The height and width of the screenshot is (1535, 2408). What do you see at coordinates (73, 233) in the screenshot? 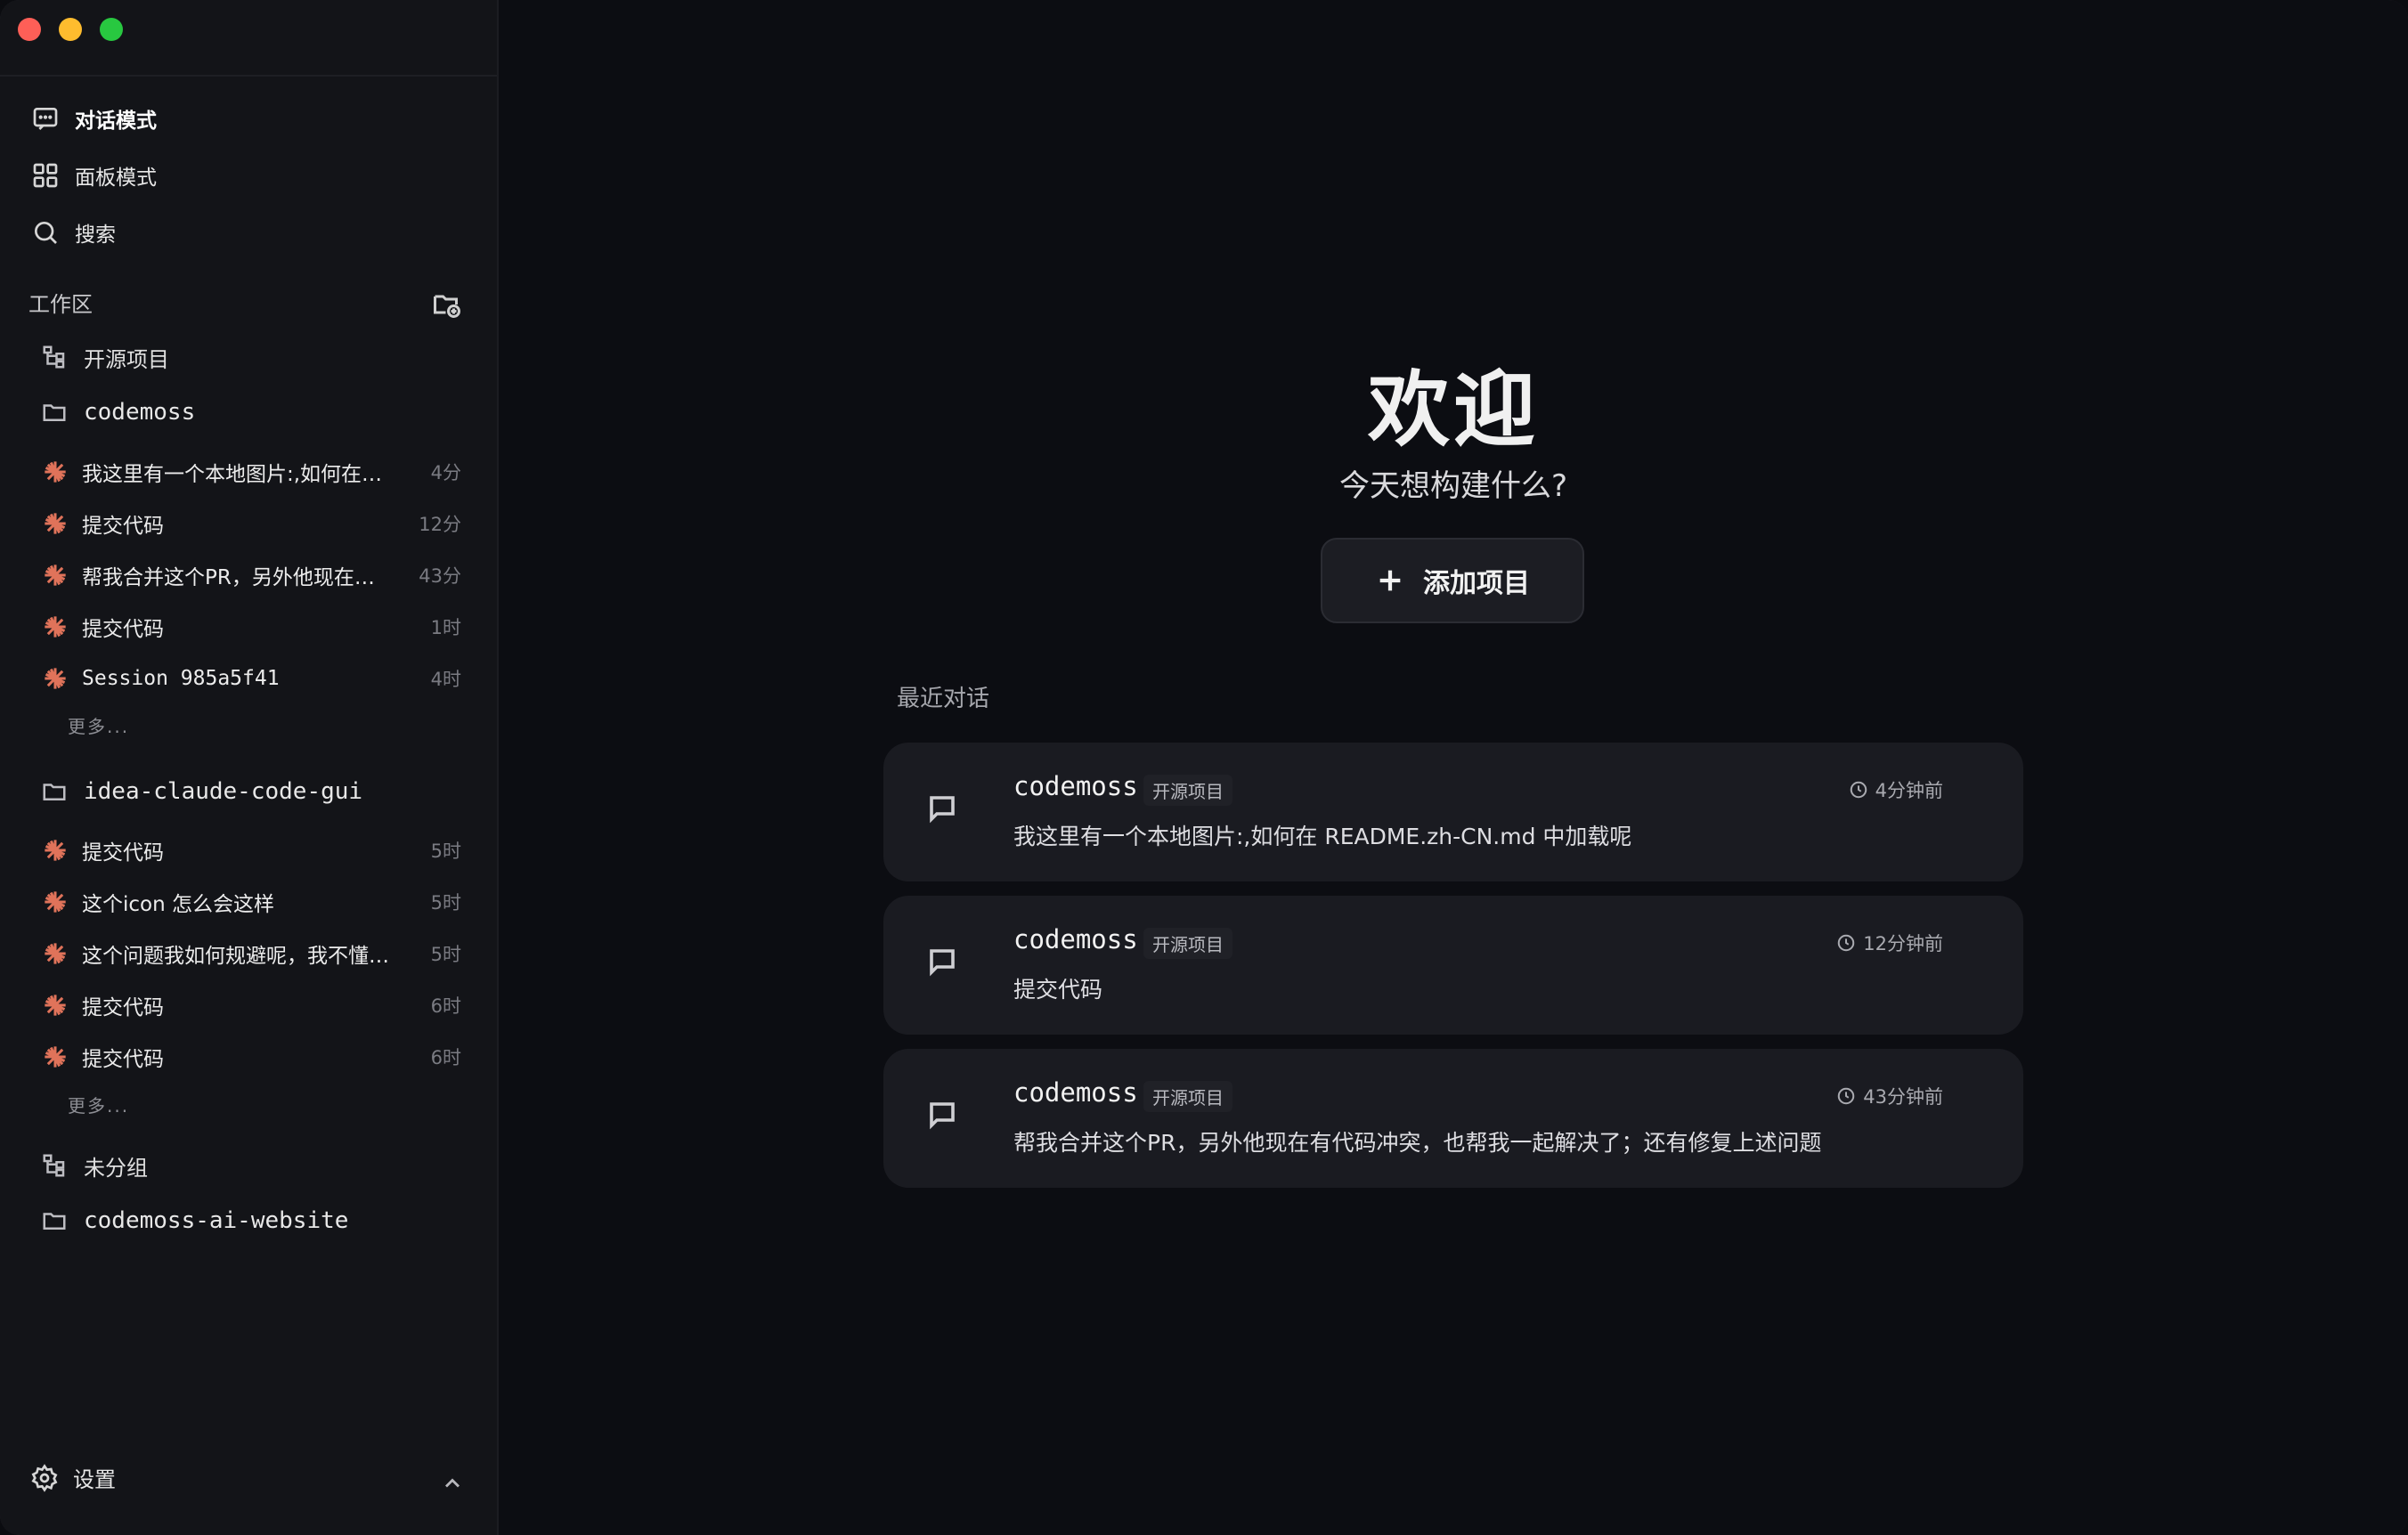
I see `nav-search: 搜索` at bounding box center [73, 233].